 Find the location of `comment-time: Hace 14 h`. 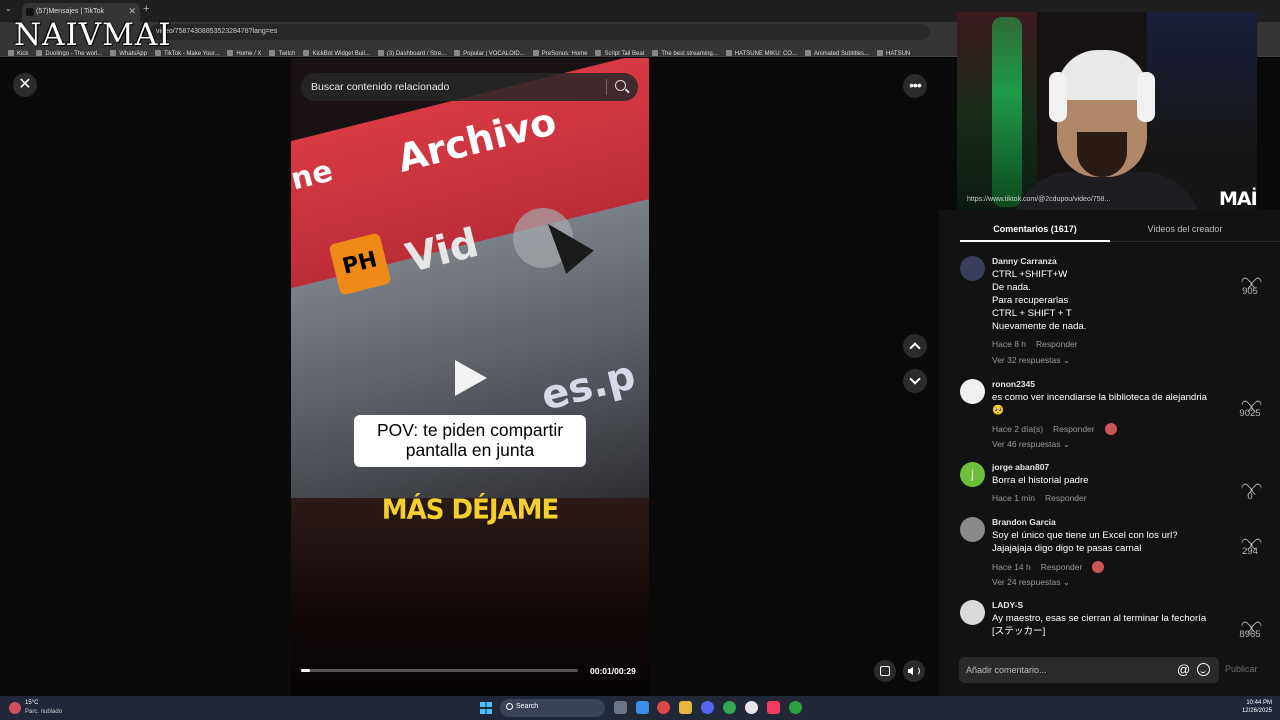

comment-time: Hace 14 h is located at coordinates (1011, 567).